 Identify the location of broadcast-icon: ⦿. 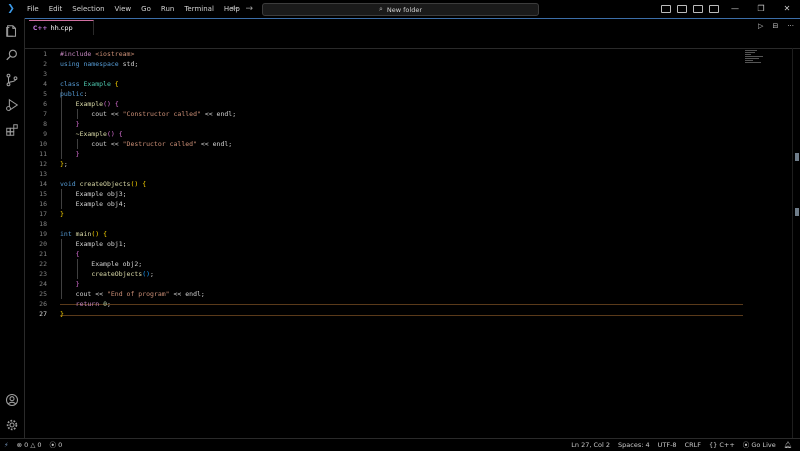
(53, 445).